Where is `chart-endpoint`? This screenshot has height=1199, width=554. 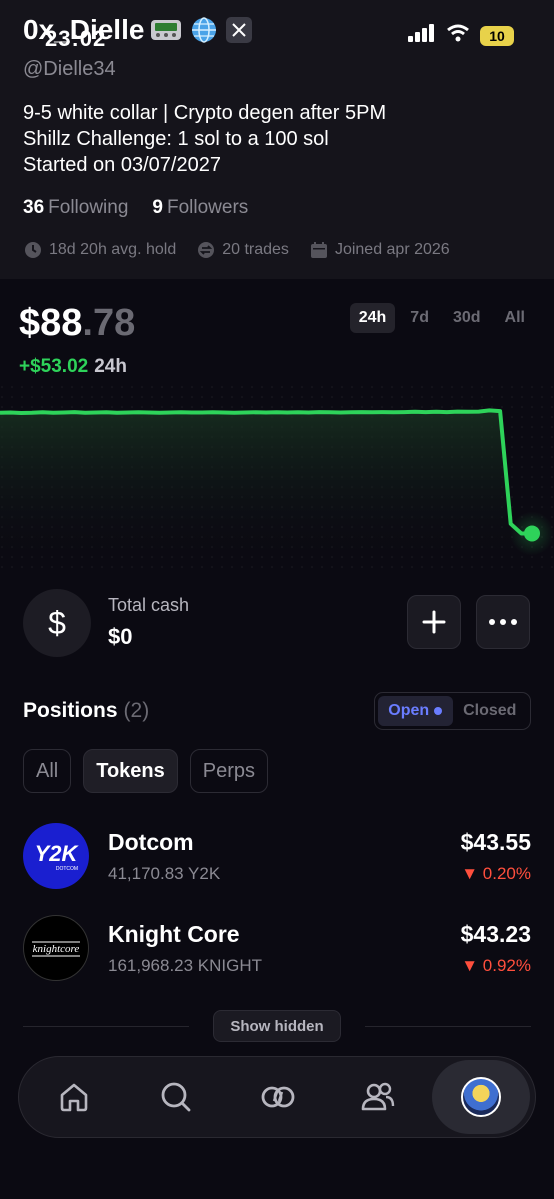
chart-endpoint is located at coordinates (532, 533).